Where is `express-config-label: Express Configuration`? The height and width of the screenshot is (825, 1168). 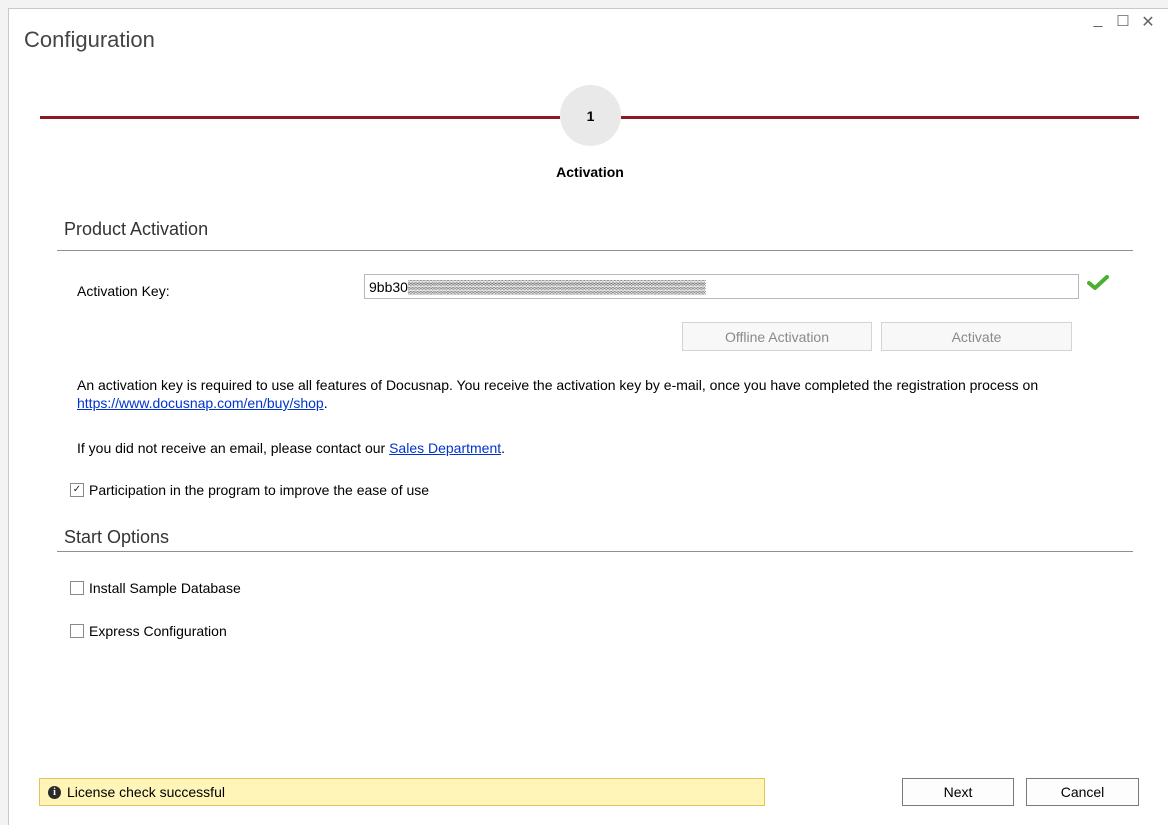 express-config-label: Express Configuration is located at coordinates (158, 631).